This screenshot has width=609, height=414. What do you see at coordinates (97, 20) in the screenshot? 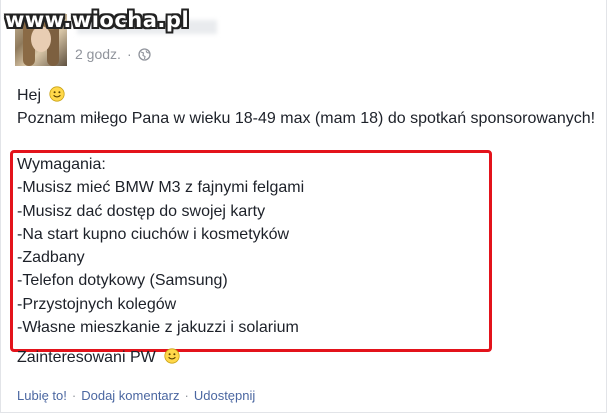
I see `watermark-logo: www.wiocha.pl` at bounding box center [97, 20].